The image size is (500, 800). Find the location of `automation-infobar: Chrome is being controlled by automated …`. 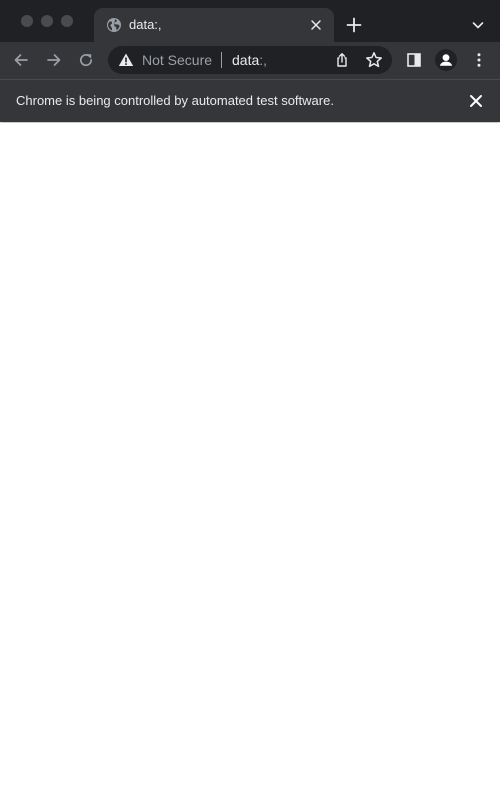

automation-infobar: Chrome is being controlled by automated … is located at coordinates (250, 101).